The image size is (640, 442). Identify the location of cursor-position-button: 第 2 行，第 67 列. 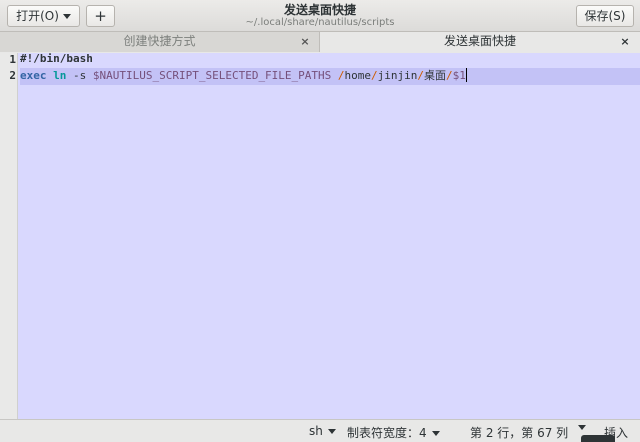
(519, 432).